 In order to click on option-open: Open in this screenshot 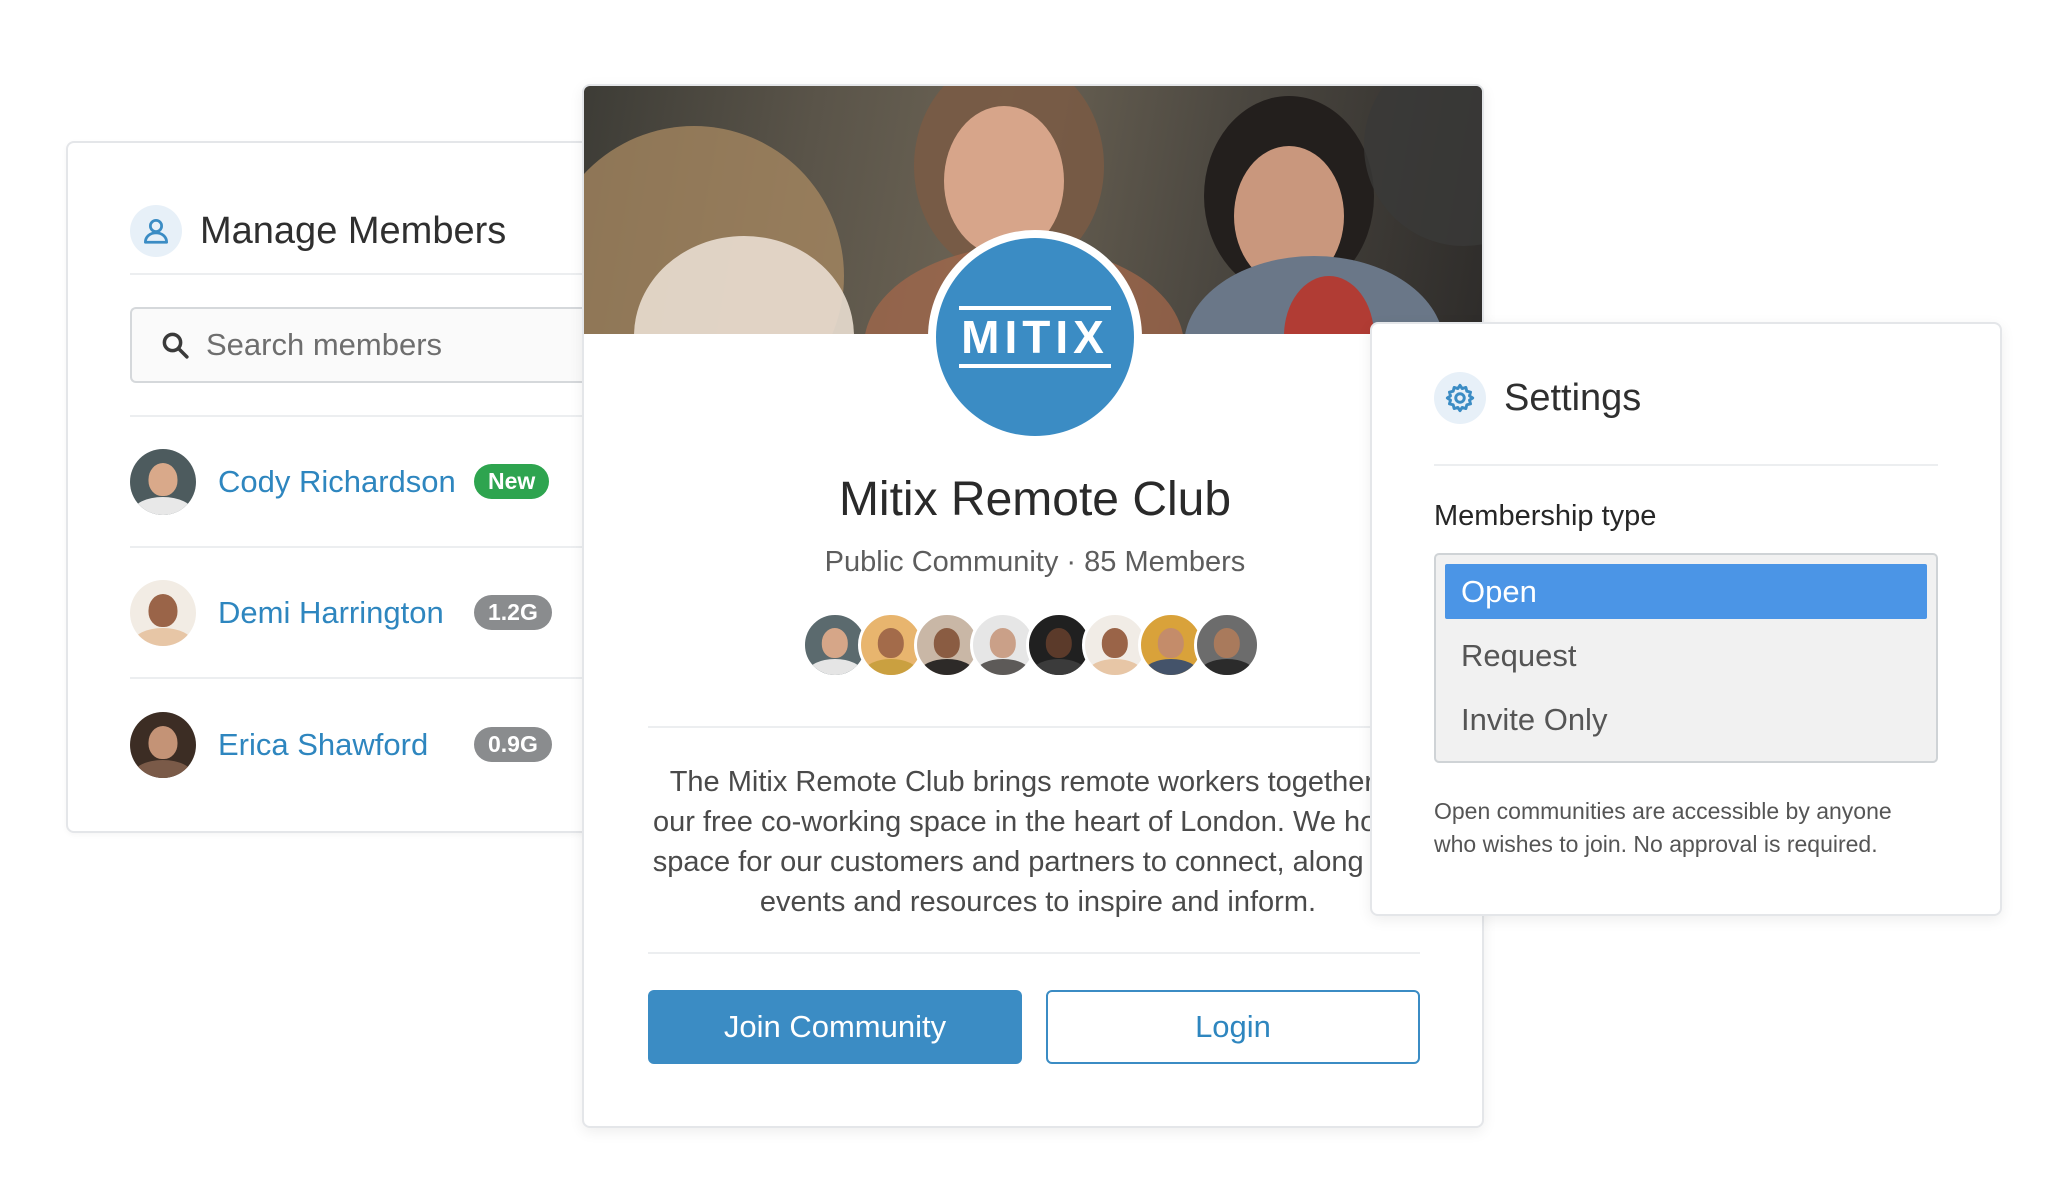, I will do `click(1686, 591)`.